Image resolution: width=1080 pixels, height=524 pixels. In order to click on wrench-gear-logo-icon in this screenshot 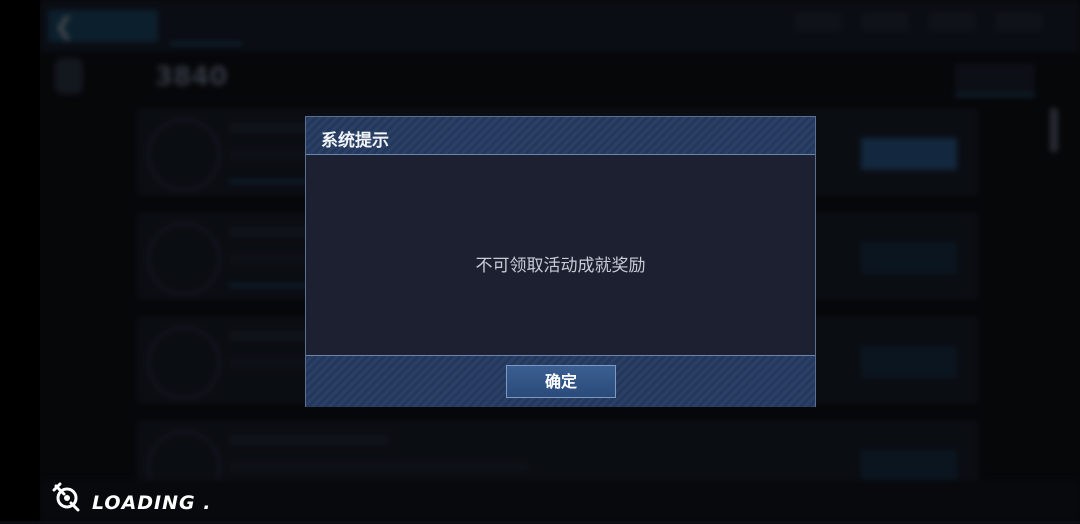, I will do `click(66, 497)`.